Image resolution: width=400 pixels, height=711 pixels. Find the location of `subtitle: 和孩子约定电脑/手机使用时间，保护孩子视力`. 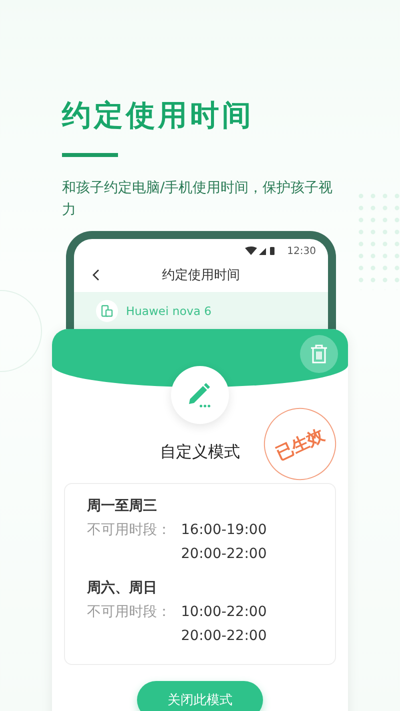

subtitle: 和孩子约定电脑/手机使用时间，保护孩子视力 is located at coordinates (198, 199).